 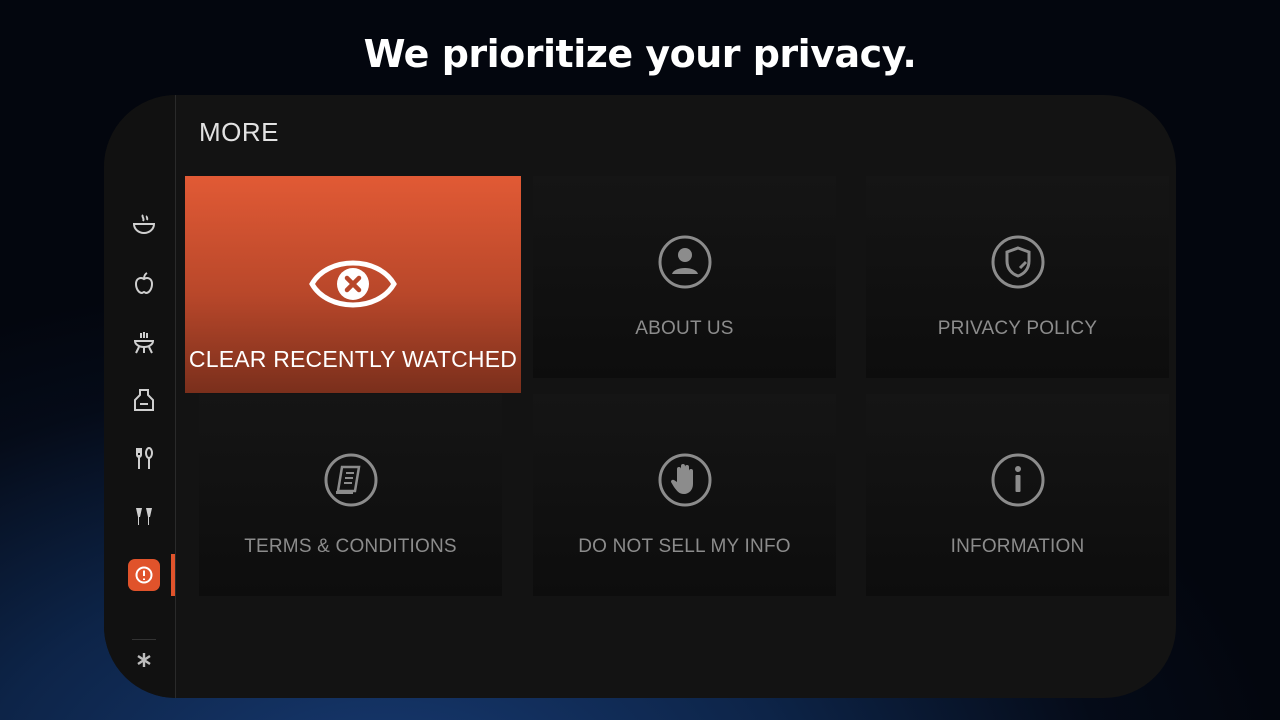 I want to click on fork-spoon-icon, so click(x=144, y=458).